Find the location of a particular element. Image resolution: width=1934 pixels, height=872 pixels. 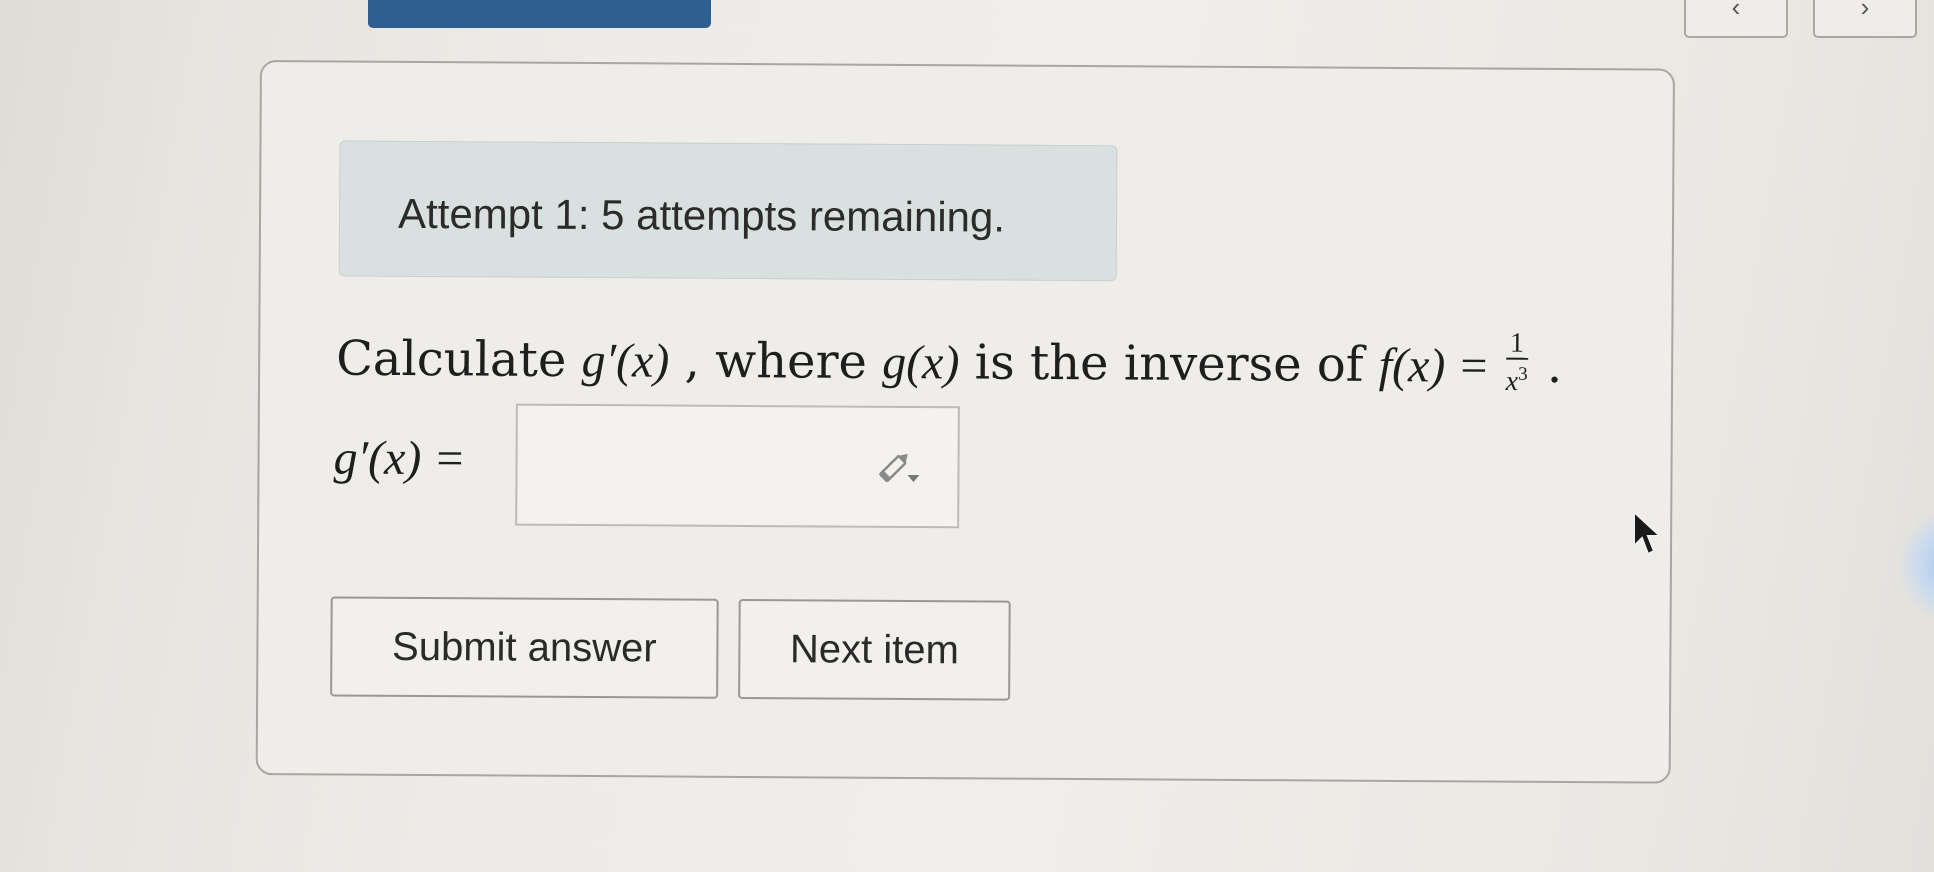

derivative-expression: g′(x) is located at coordinates (625, 361).